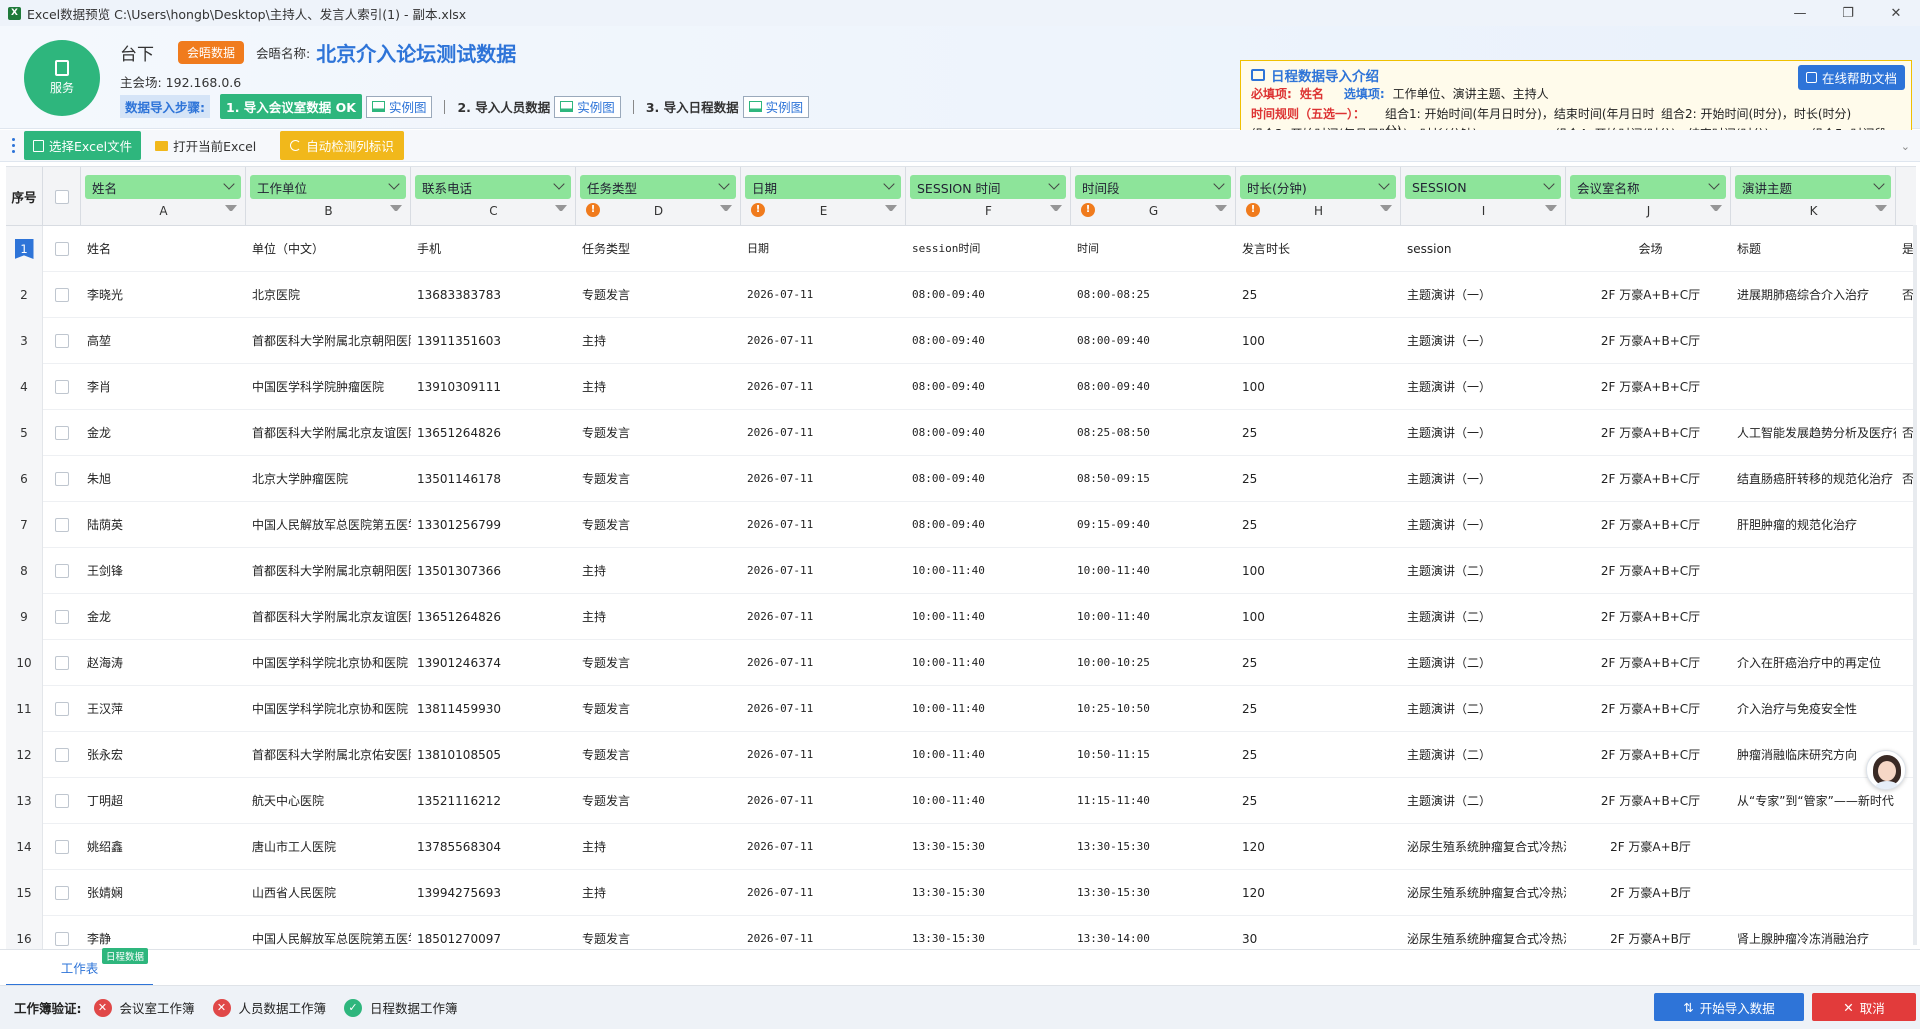  What do you see at coordinates (495, 663) in the screenshot?
I see `table-cell: 13901246374` at bounding box center [495, 663].